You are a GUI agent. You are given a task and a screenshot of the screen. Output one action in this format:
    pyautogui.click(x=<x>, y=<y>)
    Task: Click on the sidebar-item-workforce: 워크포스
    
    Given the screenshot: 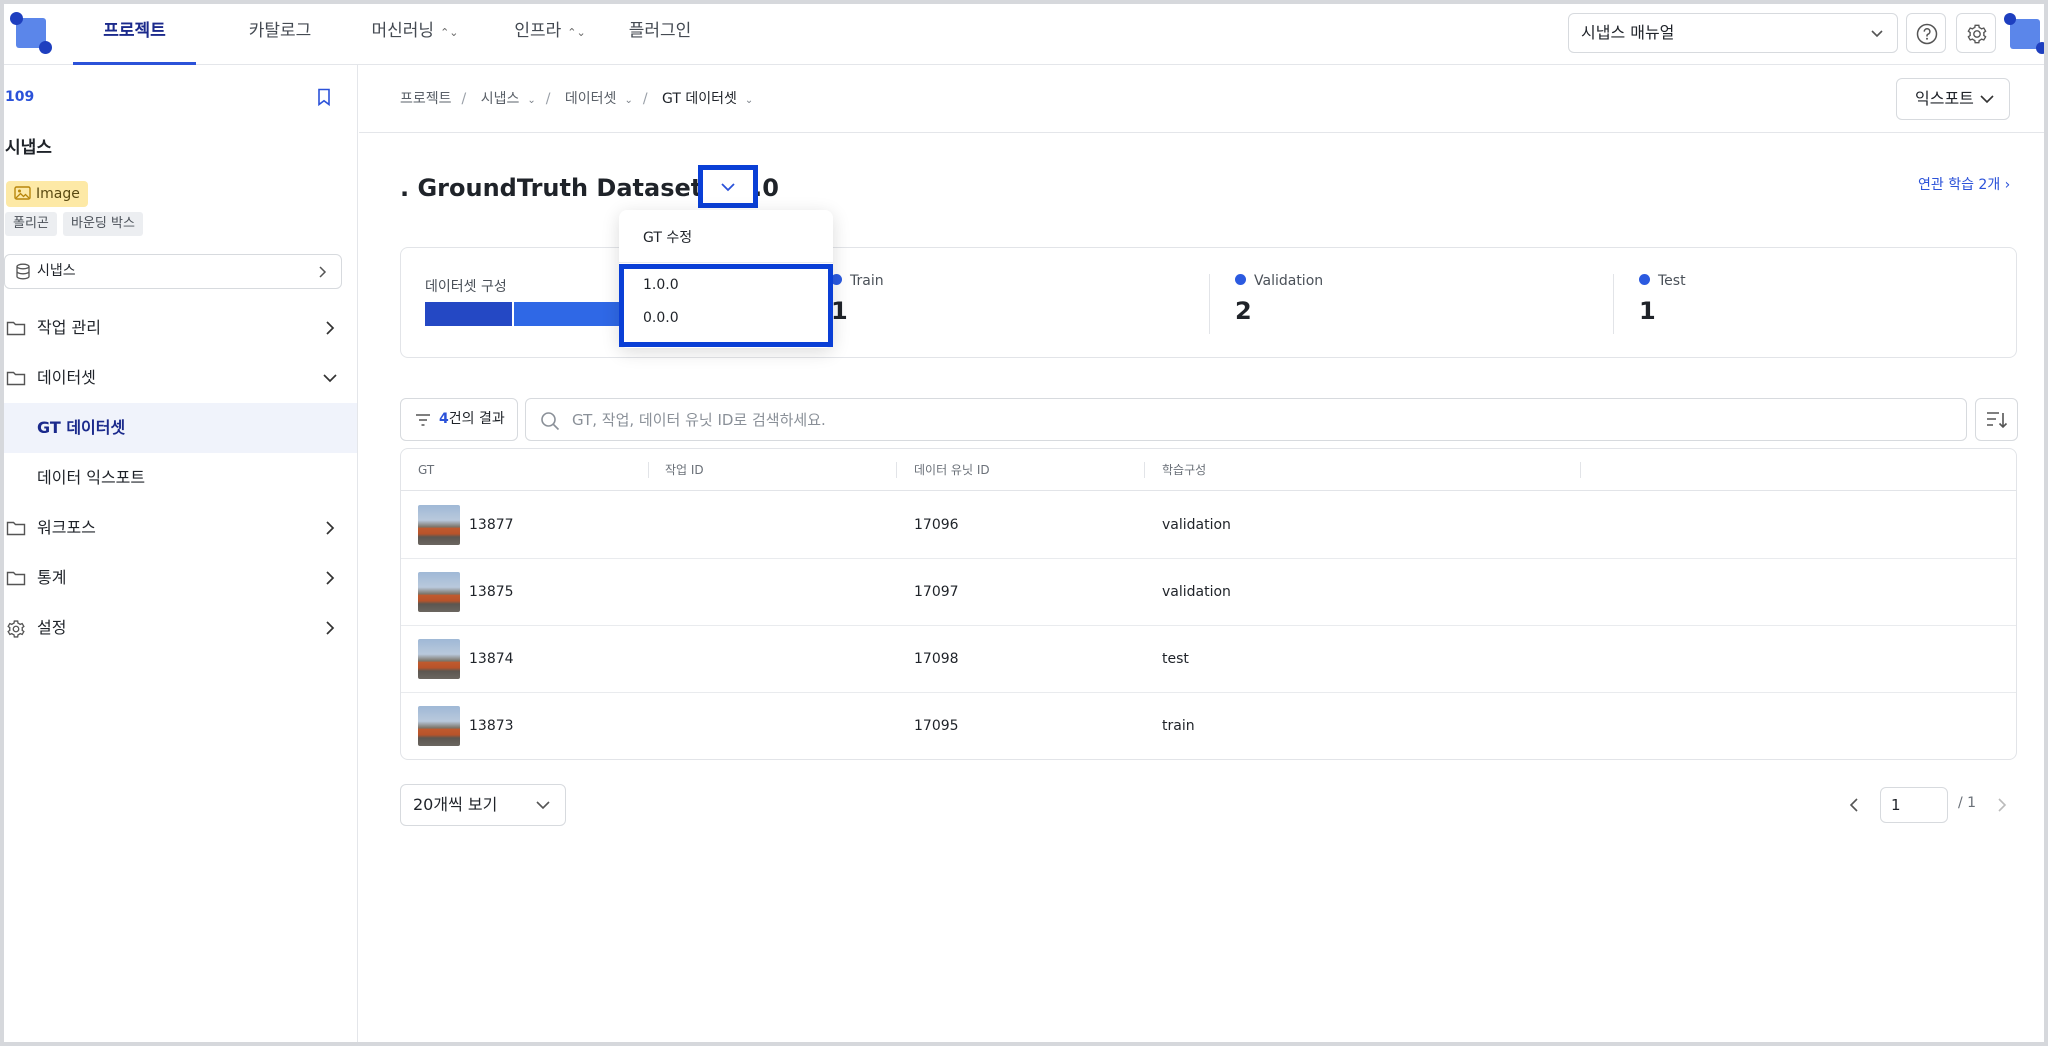 What is the action you would take?
    pyautogui.click(x=178, y=528)
    